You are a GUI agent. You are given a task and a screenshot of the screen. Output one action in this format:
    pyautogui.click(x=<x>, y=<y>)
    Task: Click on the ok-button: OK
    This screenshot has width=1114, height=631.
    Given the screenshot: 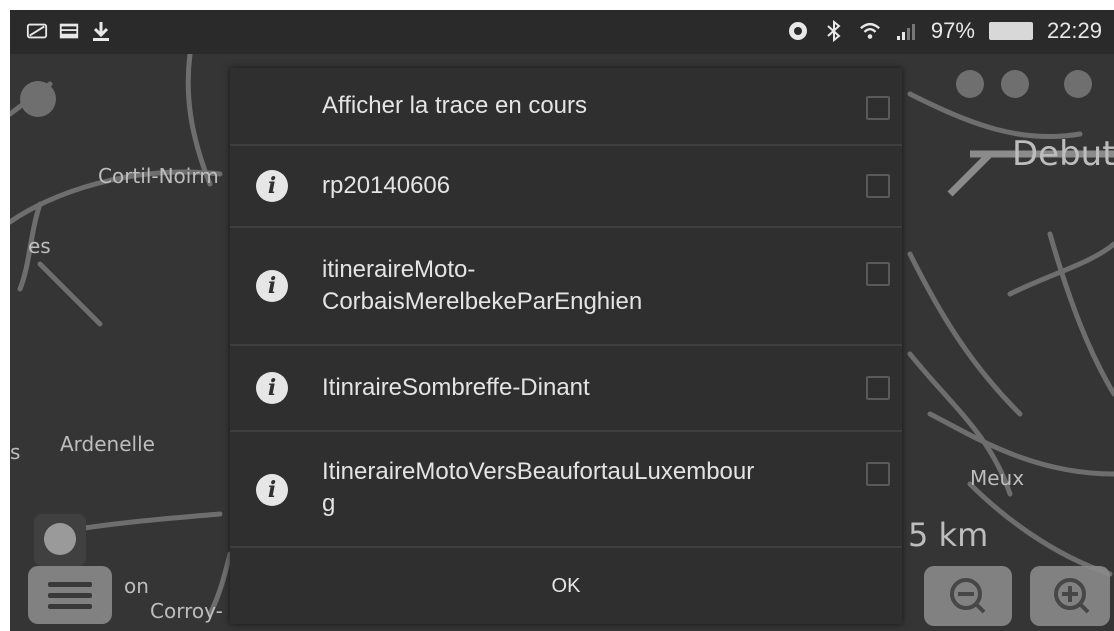 What is the action you would take?
    pyautogui.click(x=566, y=586)
    